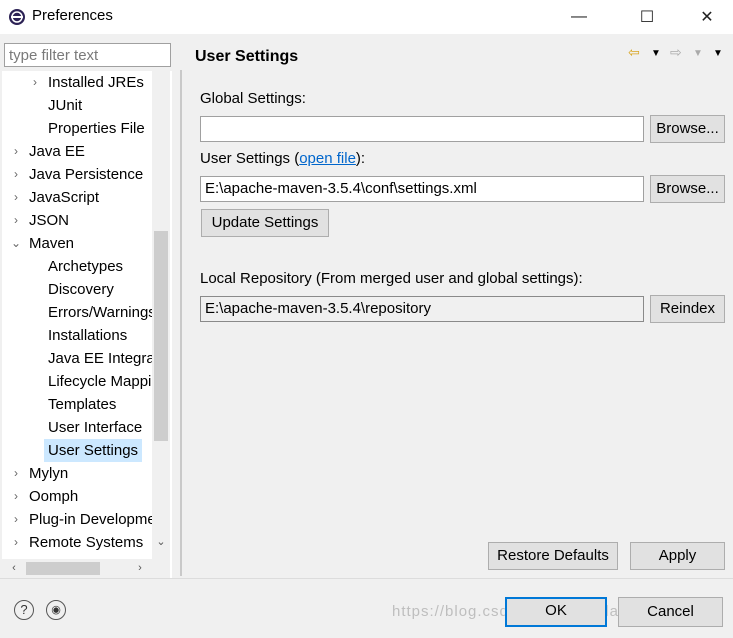  Describe the element at coordinates (86, 542) in the screenshot. I see `tree-item-label: Remote Systems` at that location.